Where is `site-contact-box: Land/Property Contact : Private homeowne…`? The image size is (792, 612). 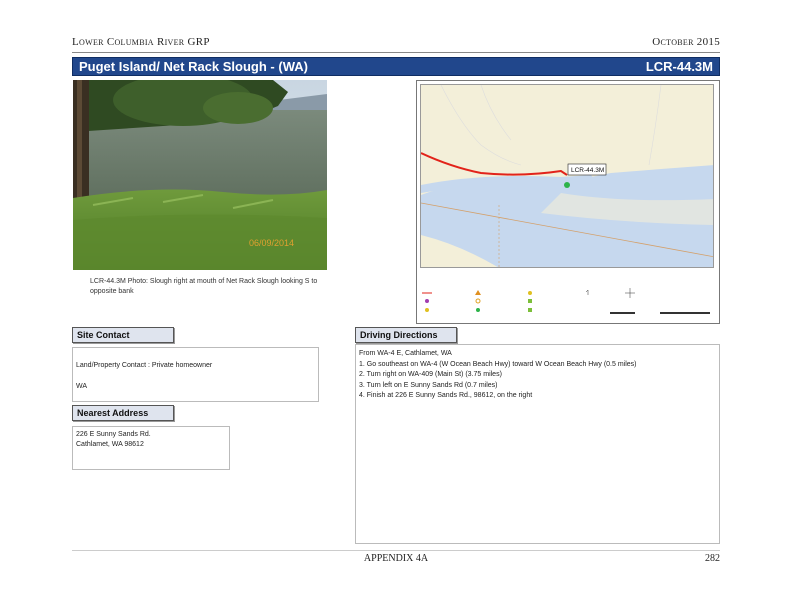
site-contact-box: Land/Property Contact : Private homeowne… is located at coordinates (195, 374).